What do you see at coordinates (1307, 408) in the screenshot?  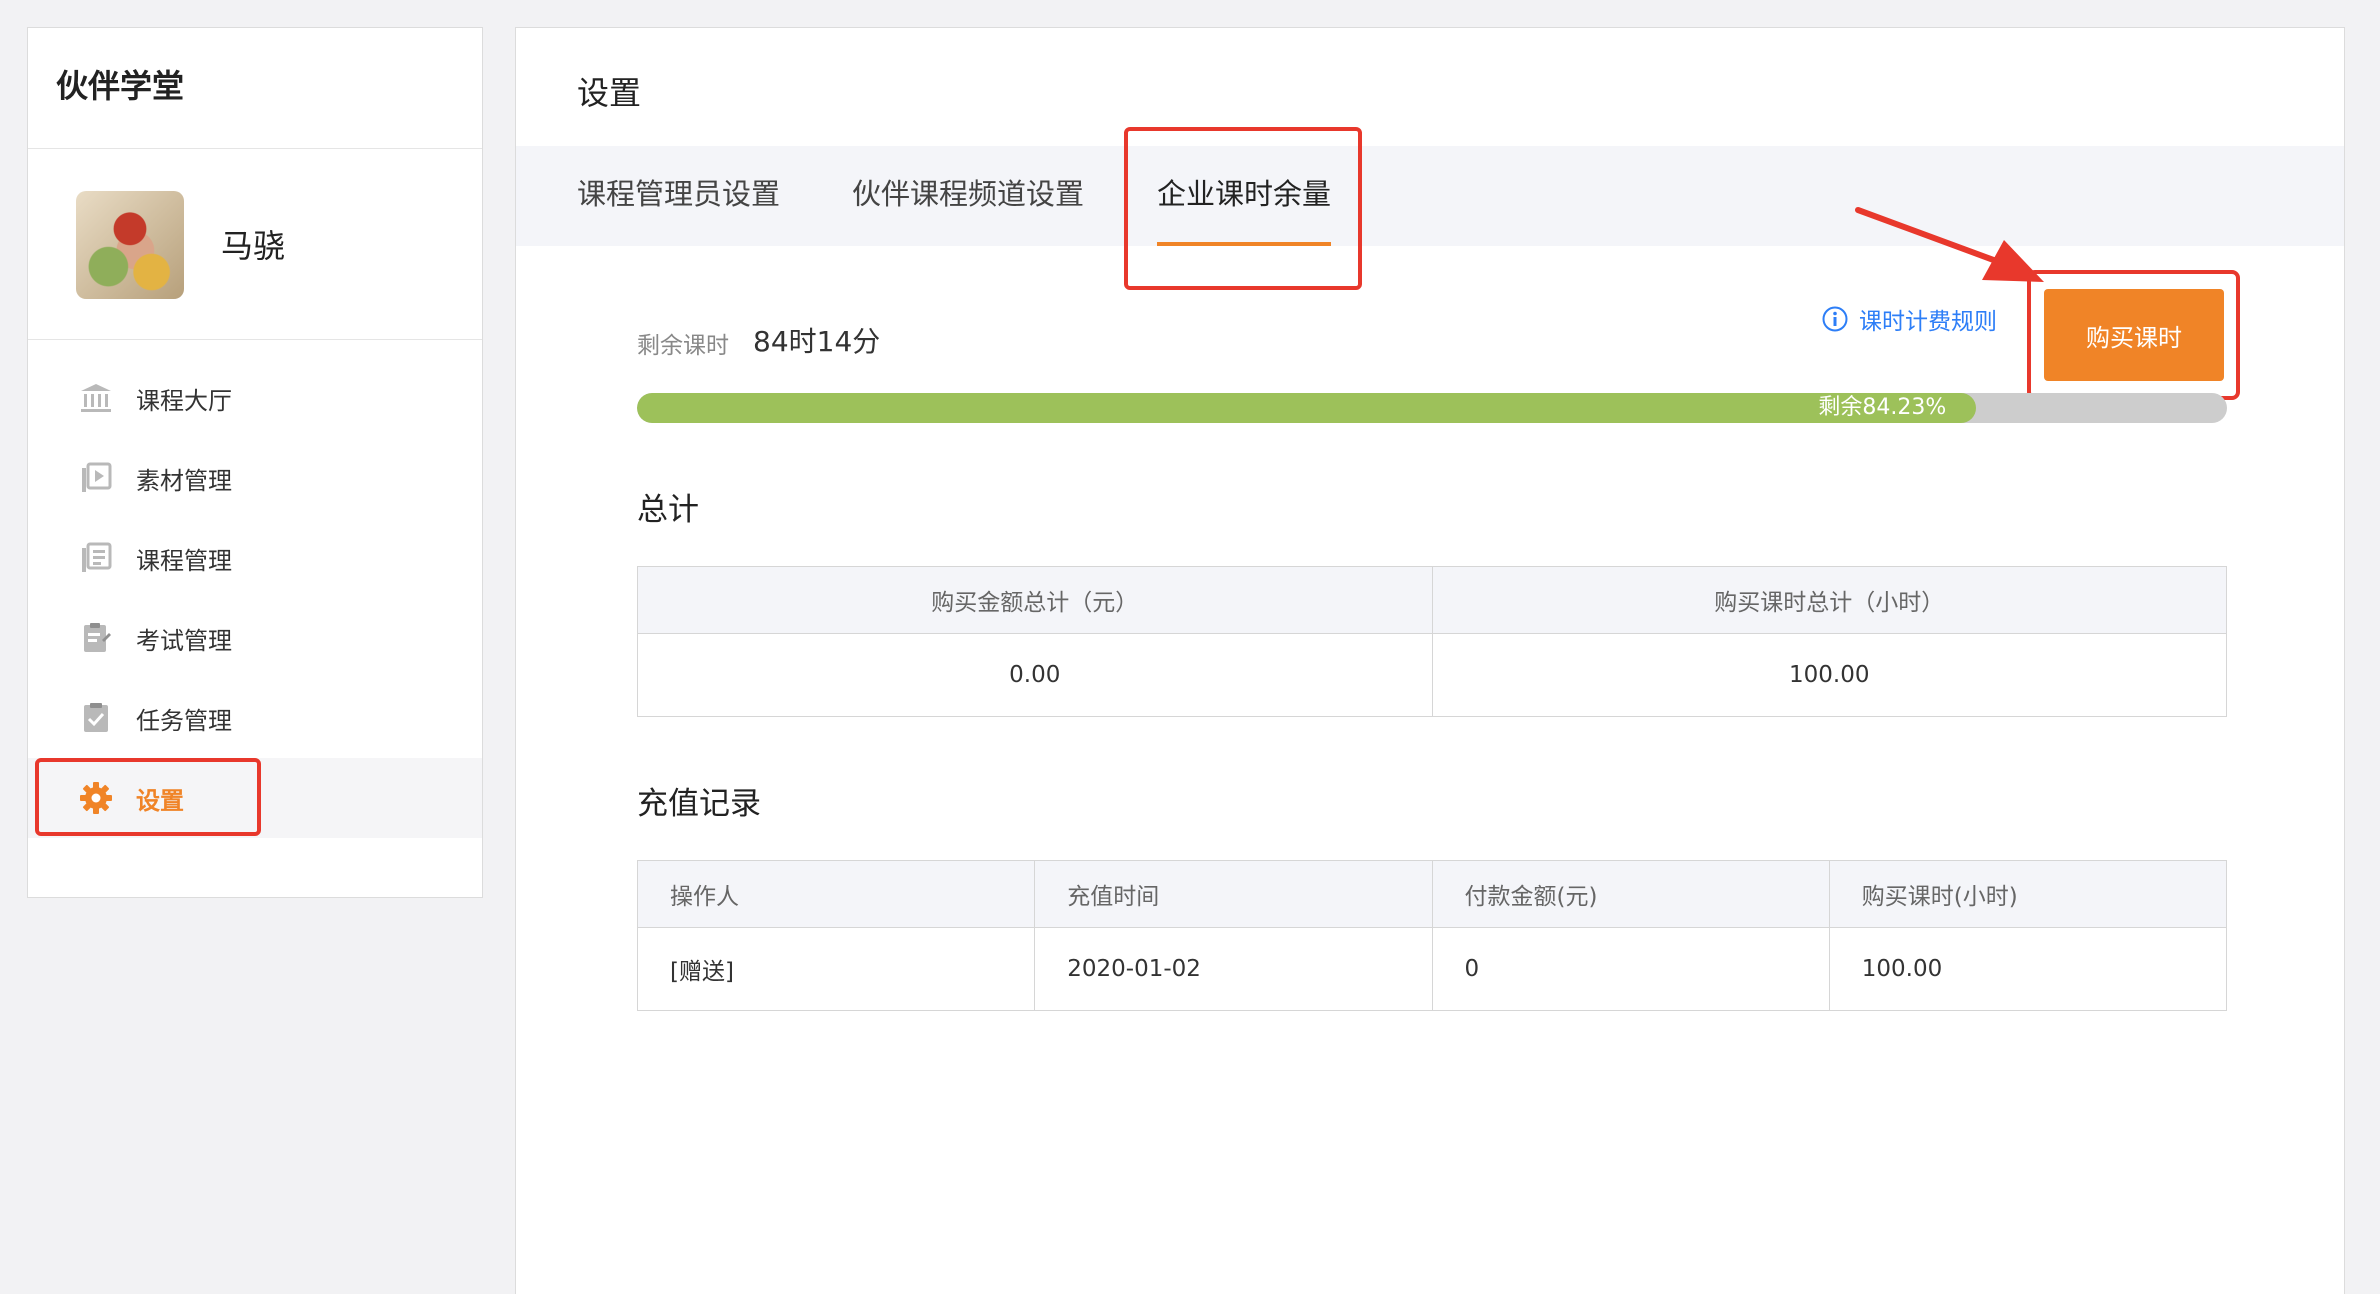 I see `progress-fill: 剩余84.23%` at bounding box center [1307, 408].